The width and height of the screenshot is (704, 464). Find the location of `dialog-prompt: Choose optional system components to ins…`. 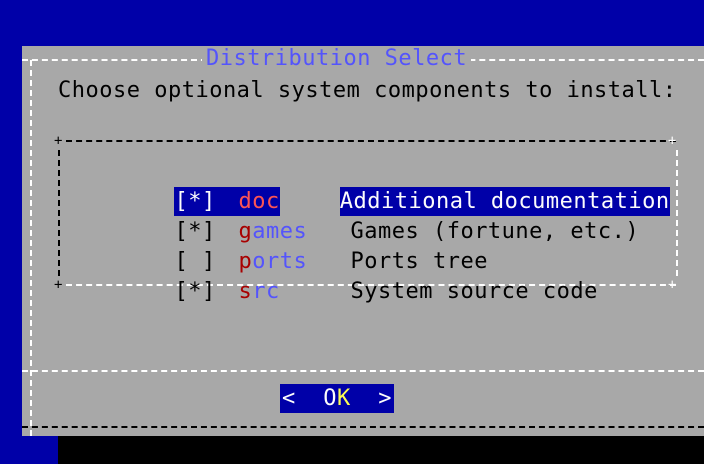

dialog-prompt: Choose optional system components to ins… is located at coordinates (367, 90).